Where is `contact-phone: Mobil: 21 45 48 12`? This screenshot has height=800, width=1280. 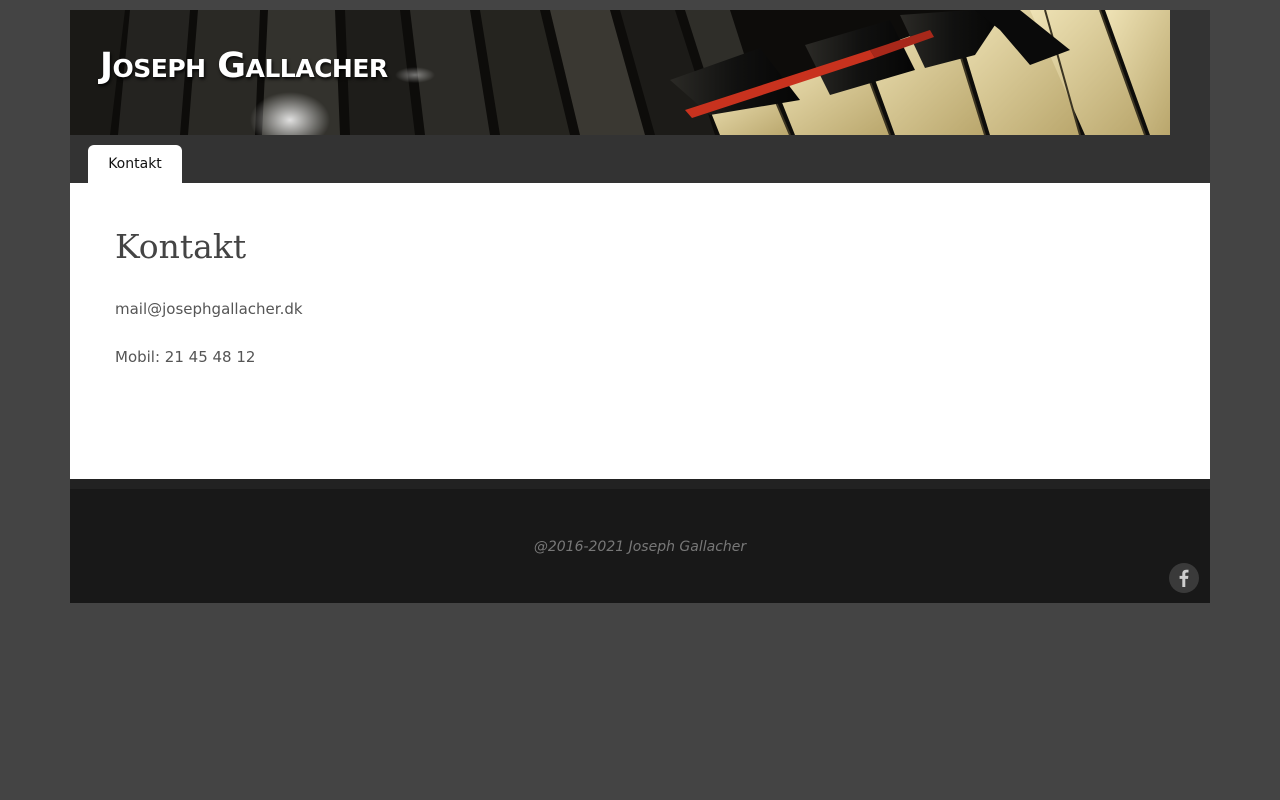 contact-phone: Mobil: 21 45 48 12 is located at coordinates (185, 357).